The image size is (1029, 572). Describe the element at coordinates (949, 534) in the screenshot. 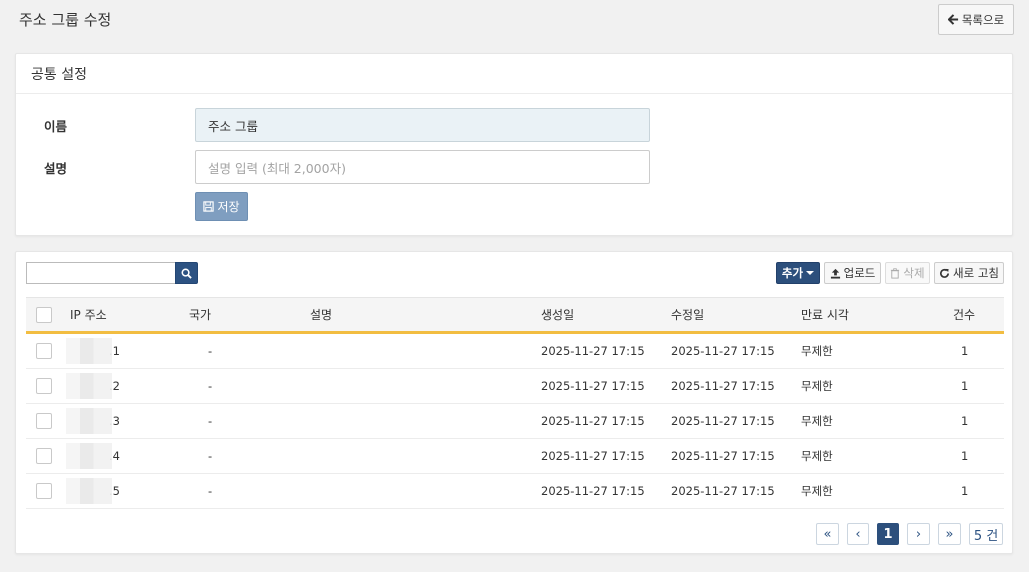

I see `last-page-button: »` at that location.